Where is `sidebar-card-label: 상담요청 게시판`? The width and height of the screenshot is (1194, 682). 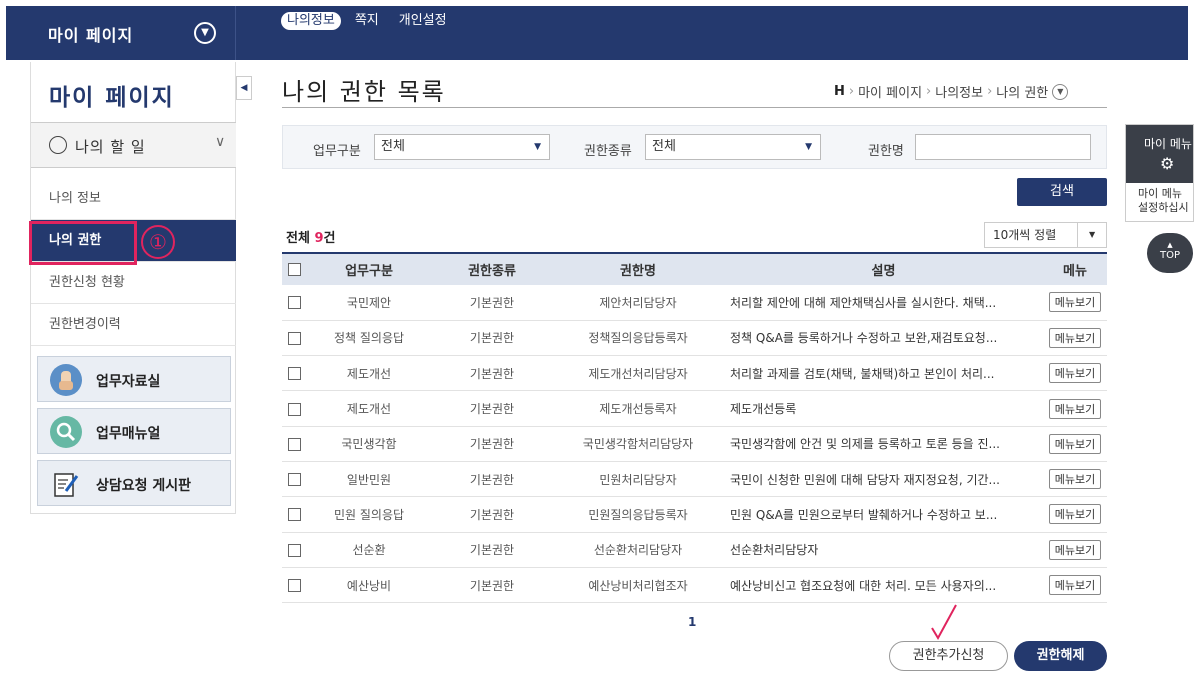 sidebar-card-label: 상담요청 게시판 is located at coordinates (144, 486).